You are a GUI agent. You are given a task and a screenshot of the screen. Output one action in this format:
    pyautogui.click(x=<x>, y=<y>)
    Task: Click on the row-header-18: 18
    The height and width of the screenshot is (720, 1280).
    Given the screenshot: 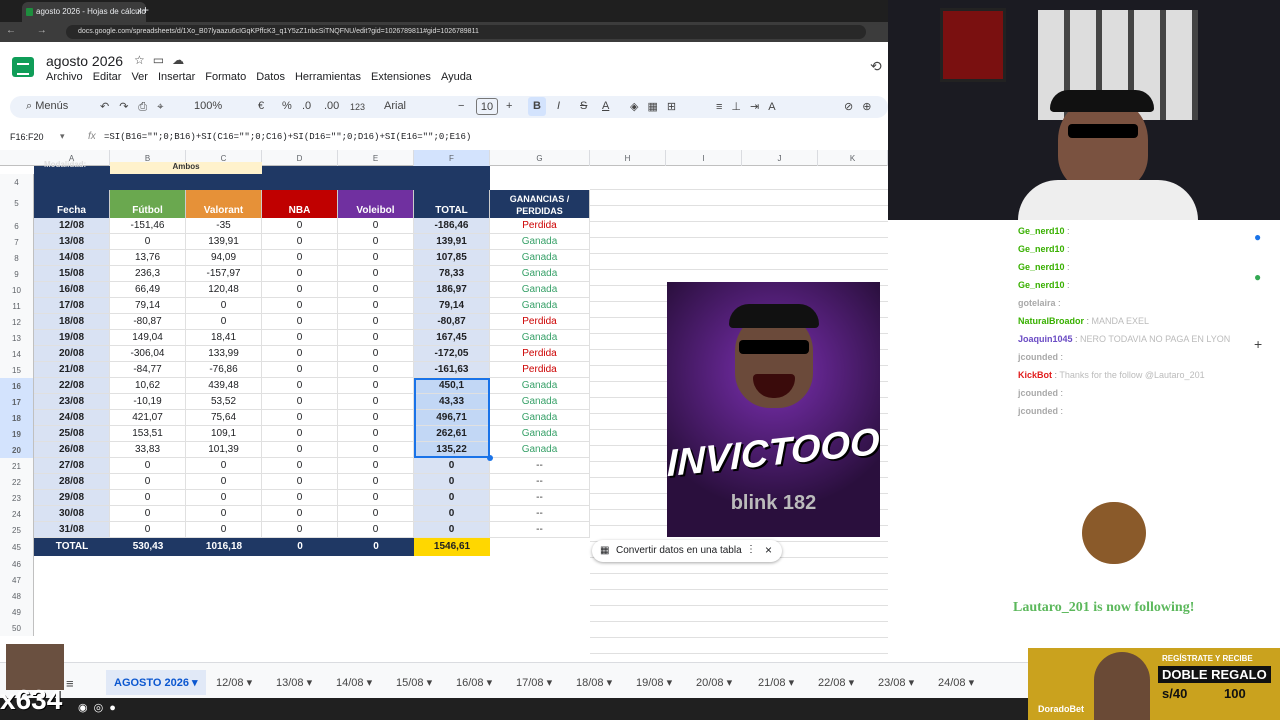 What is the action you would take?
    pyautogui.click(x=17, y=418)
    